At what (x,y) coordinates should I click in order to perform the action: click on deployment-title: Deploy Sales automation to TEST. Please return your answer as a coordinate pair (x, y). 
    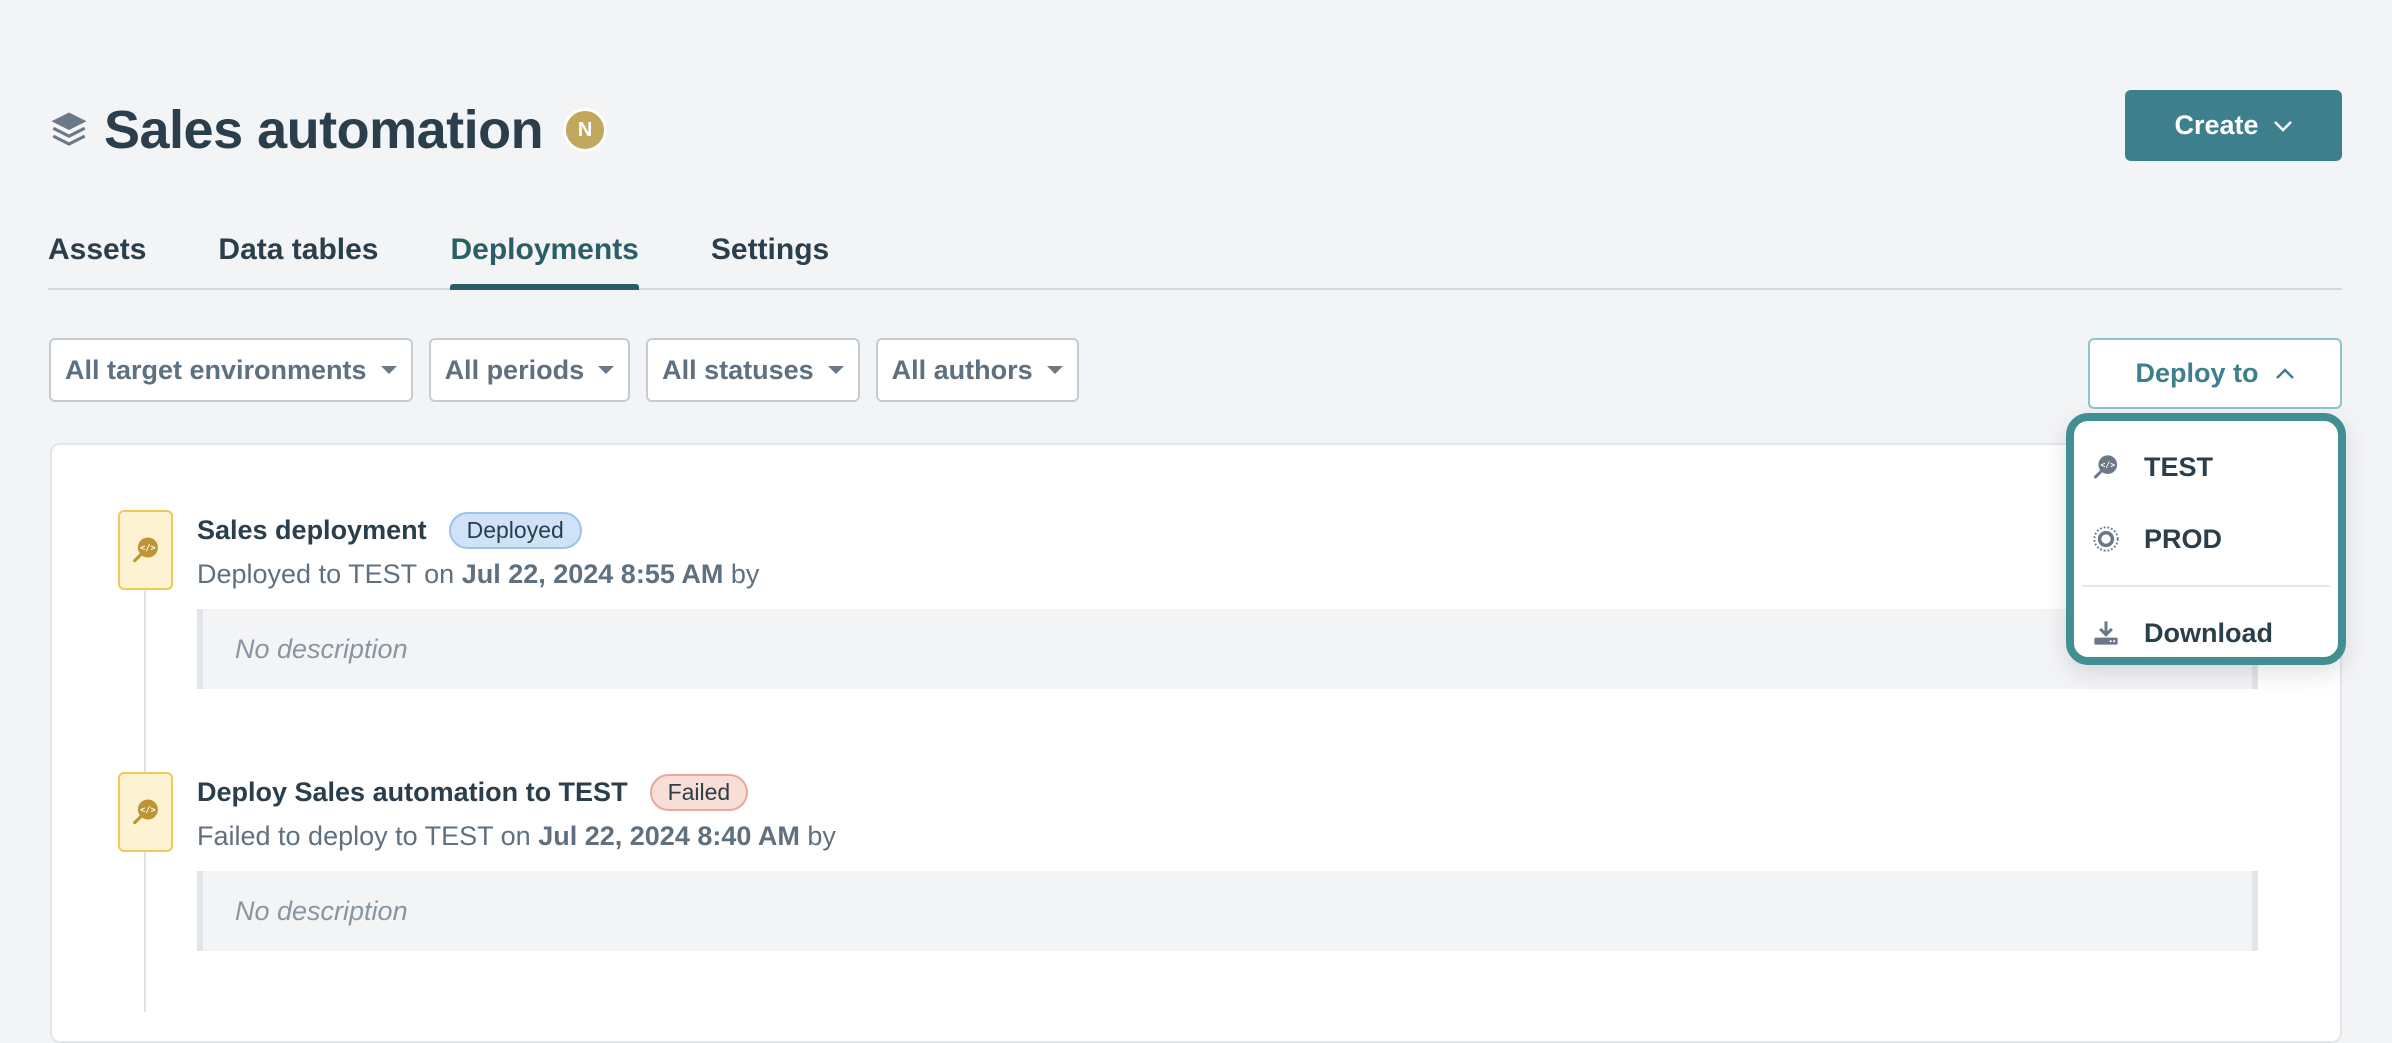
    Looking at the image, I should click on (412, 792).